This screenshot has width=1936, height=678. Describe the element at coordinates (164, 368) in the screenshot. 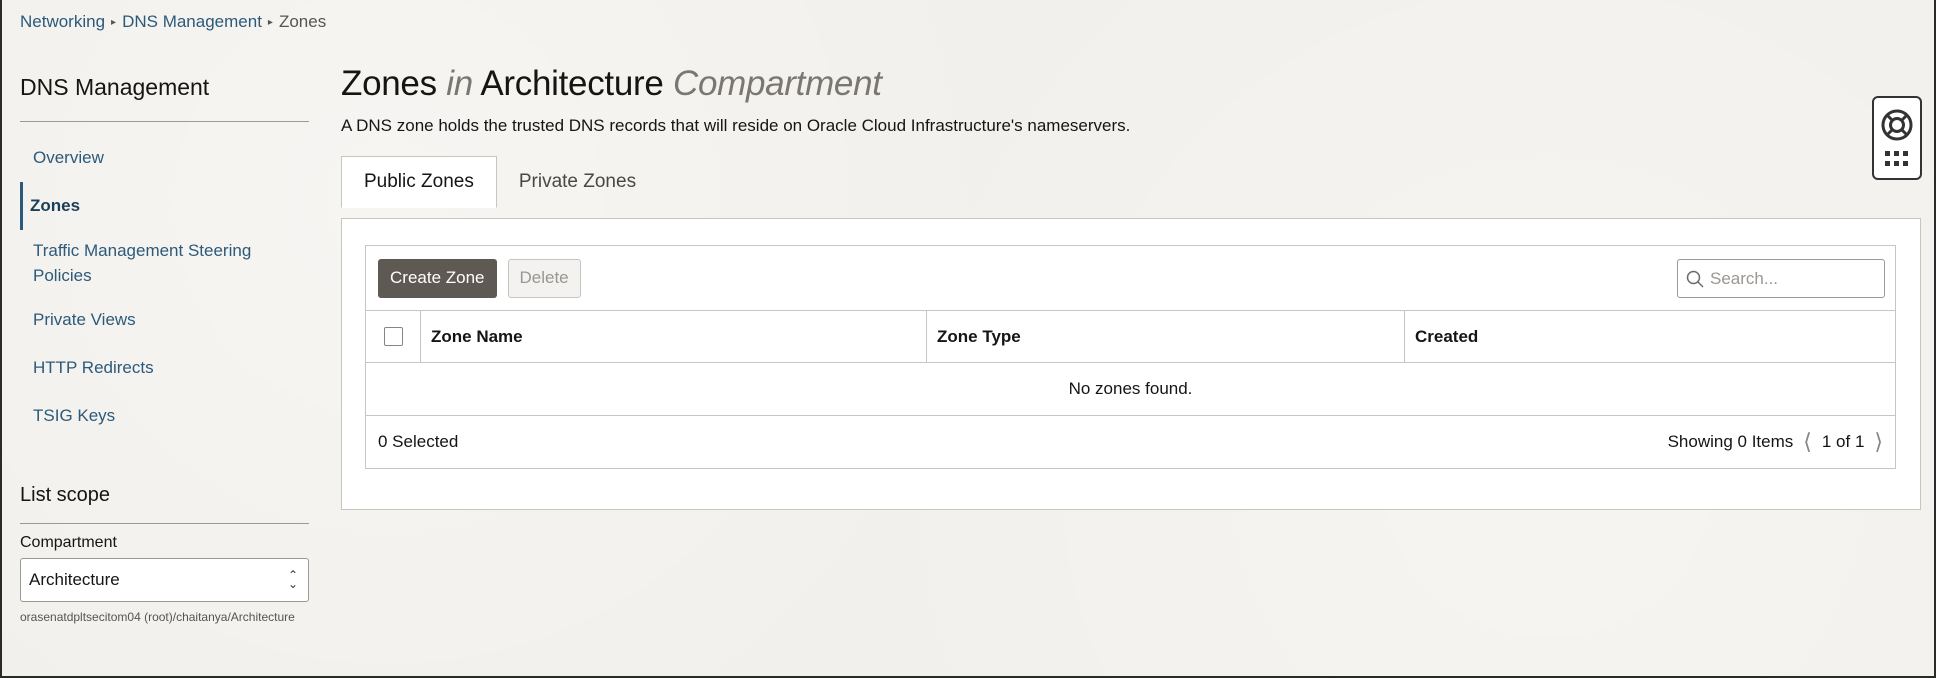

I see `sidebar-item-http-redirects: HTTP Redirects` at that location.